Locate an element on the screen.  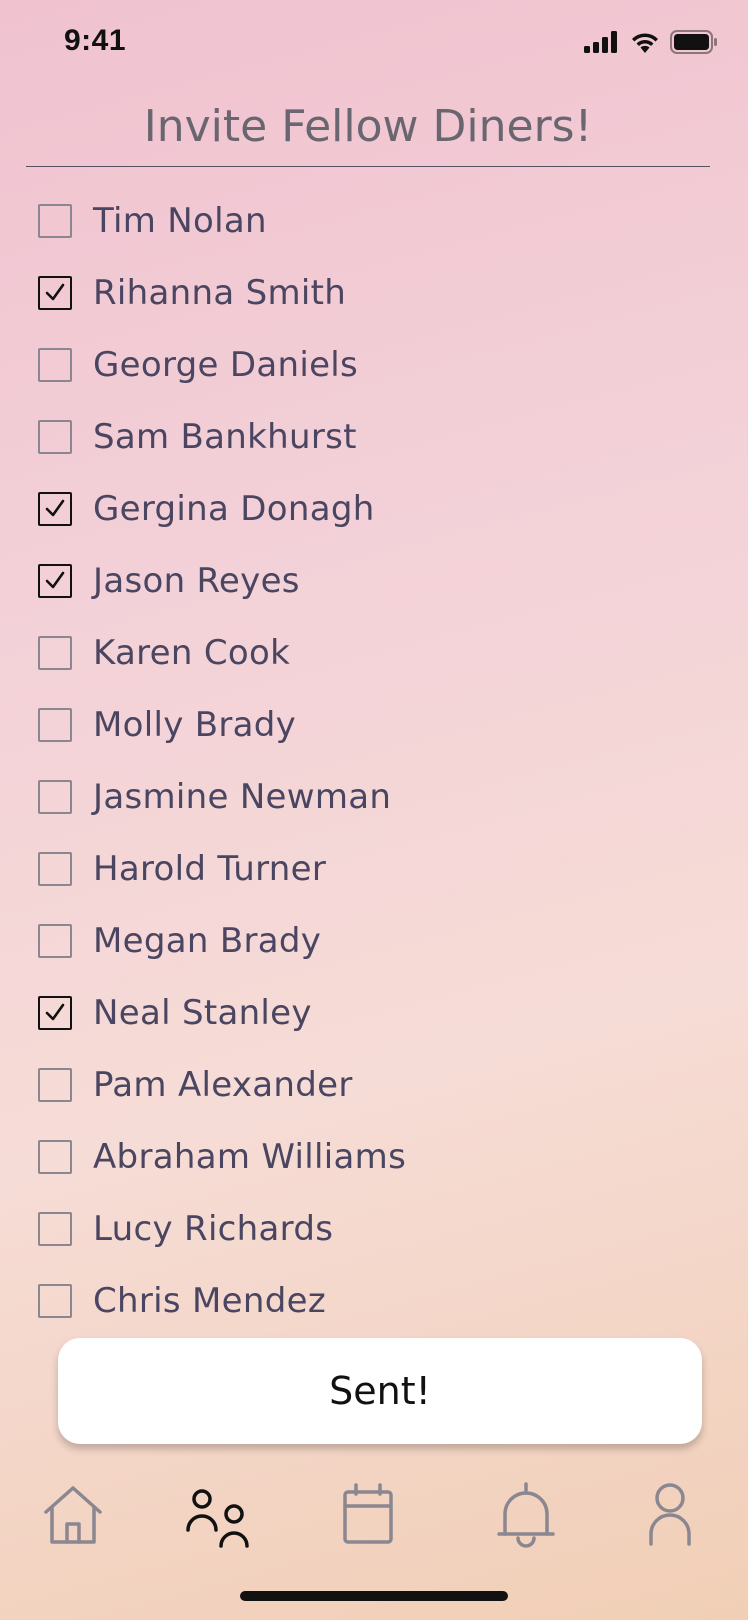
invitee-name: Tim Nolan is located at coordinates (180, 221).